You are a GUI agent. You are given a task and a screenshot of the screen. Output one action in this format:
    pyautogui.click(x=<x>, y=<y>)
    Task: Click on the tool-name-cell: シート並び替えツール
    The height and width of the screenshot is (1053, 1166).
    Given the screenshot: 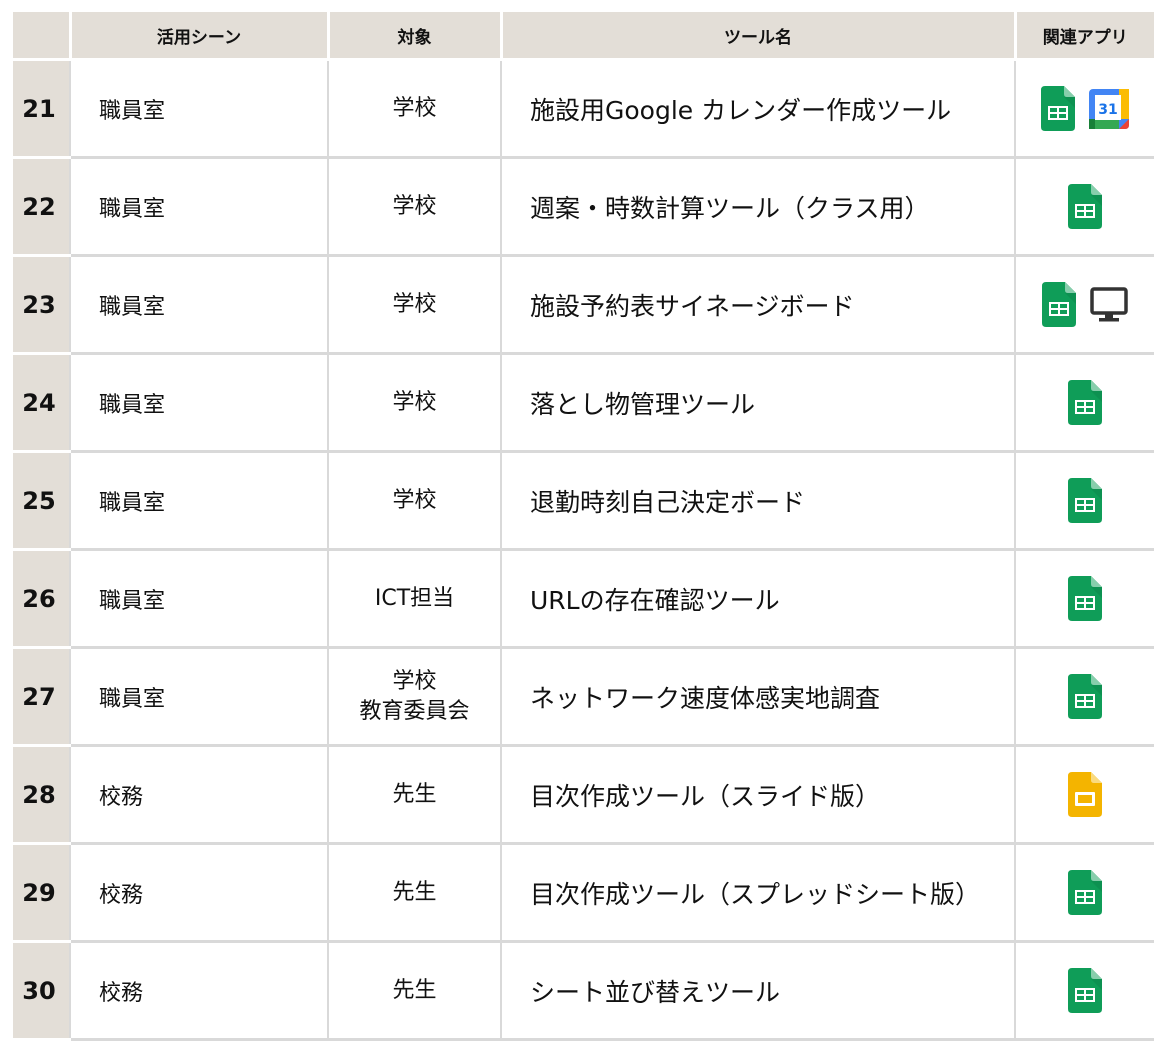 What is the action you would take?
    pyautogui.click(x=757, y=991)
    